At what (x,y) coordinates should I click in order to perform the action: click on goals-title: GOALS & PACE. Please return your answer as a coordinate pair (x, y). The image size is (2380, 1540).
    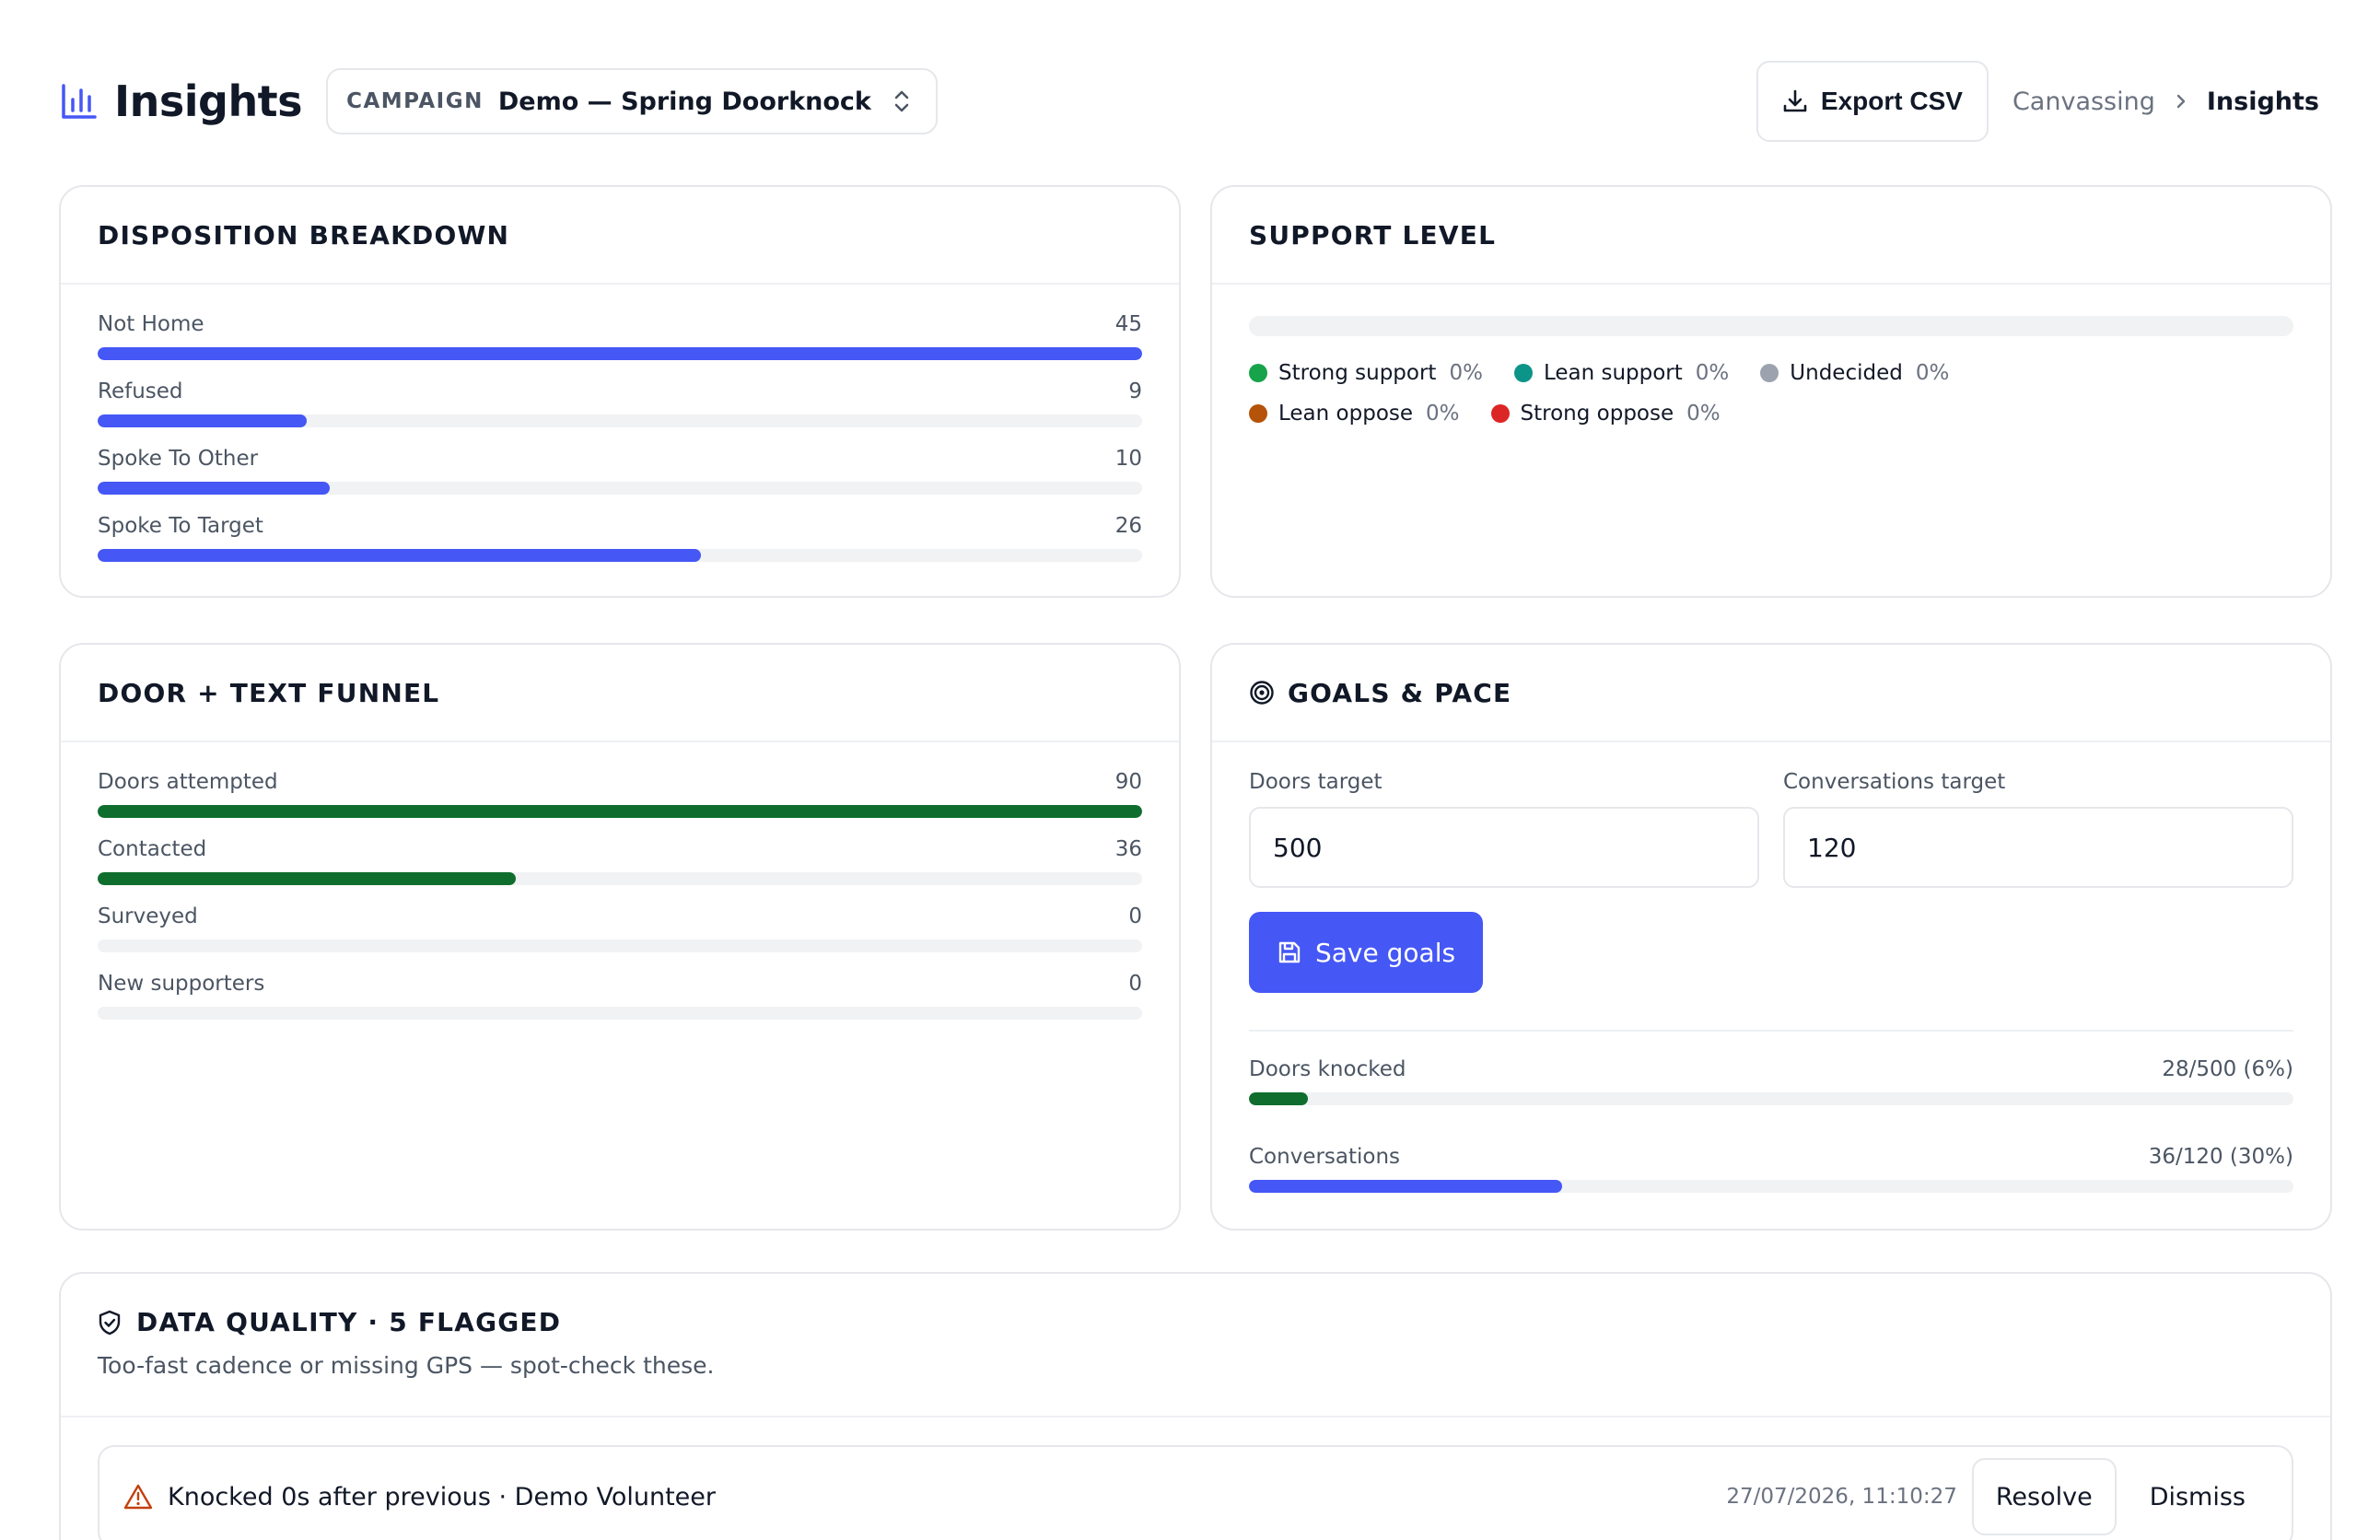
    Looking at the image, I should click on (1400, 692).